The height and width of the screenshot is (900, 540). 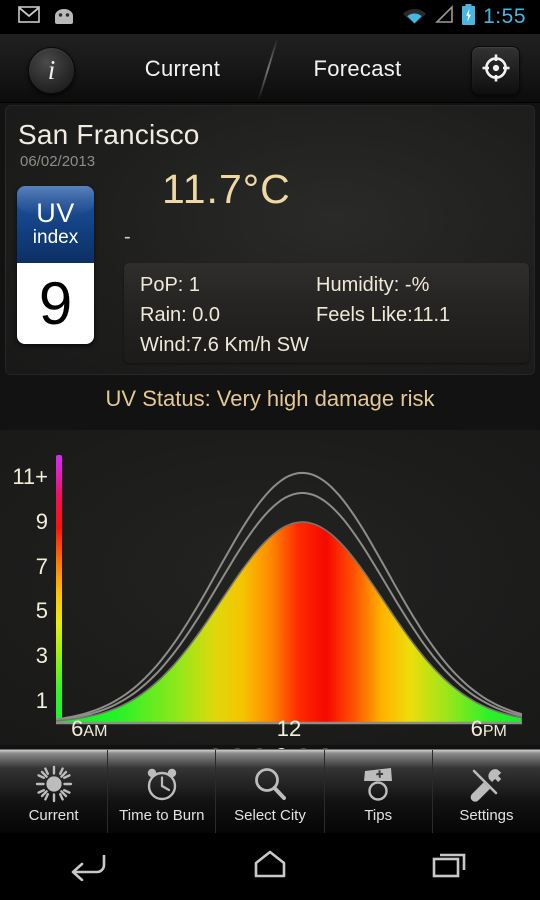 What do you see at coordinates (170, 285) in the screenshot?
I see `pop-value: PoP: 1` at bounding box center [170, 285].